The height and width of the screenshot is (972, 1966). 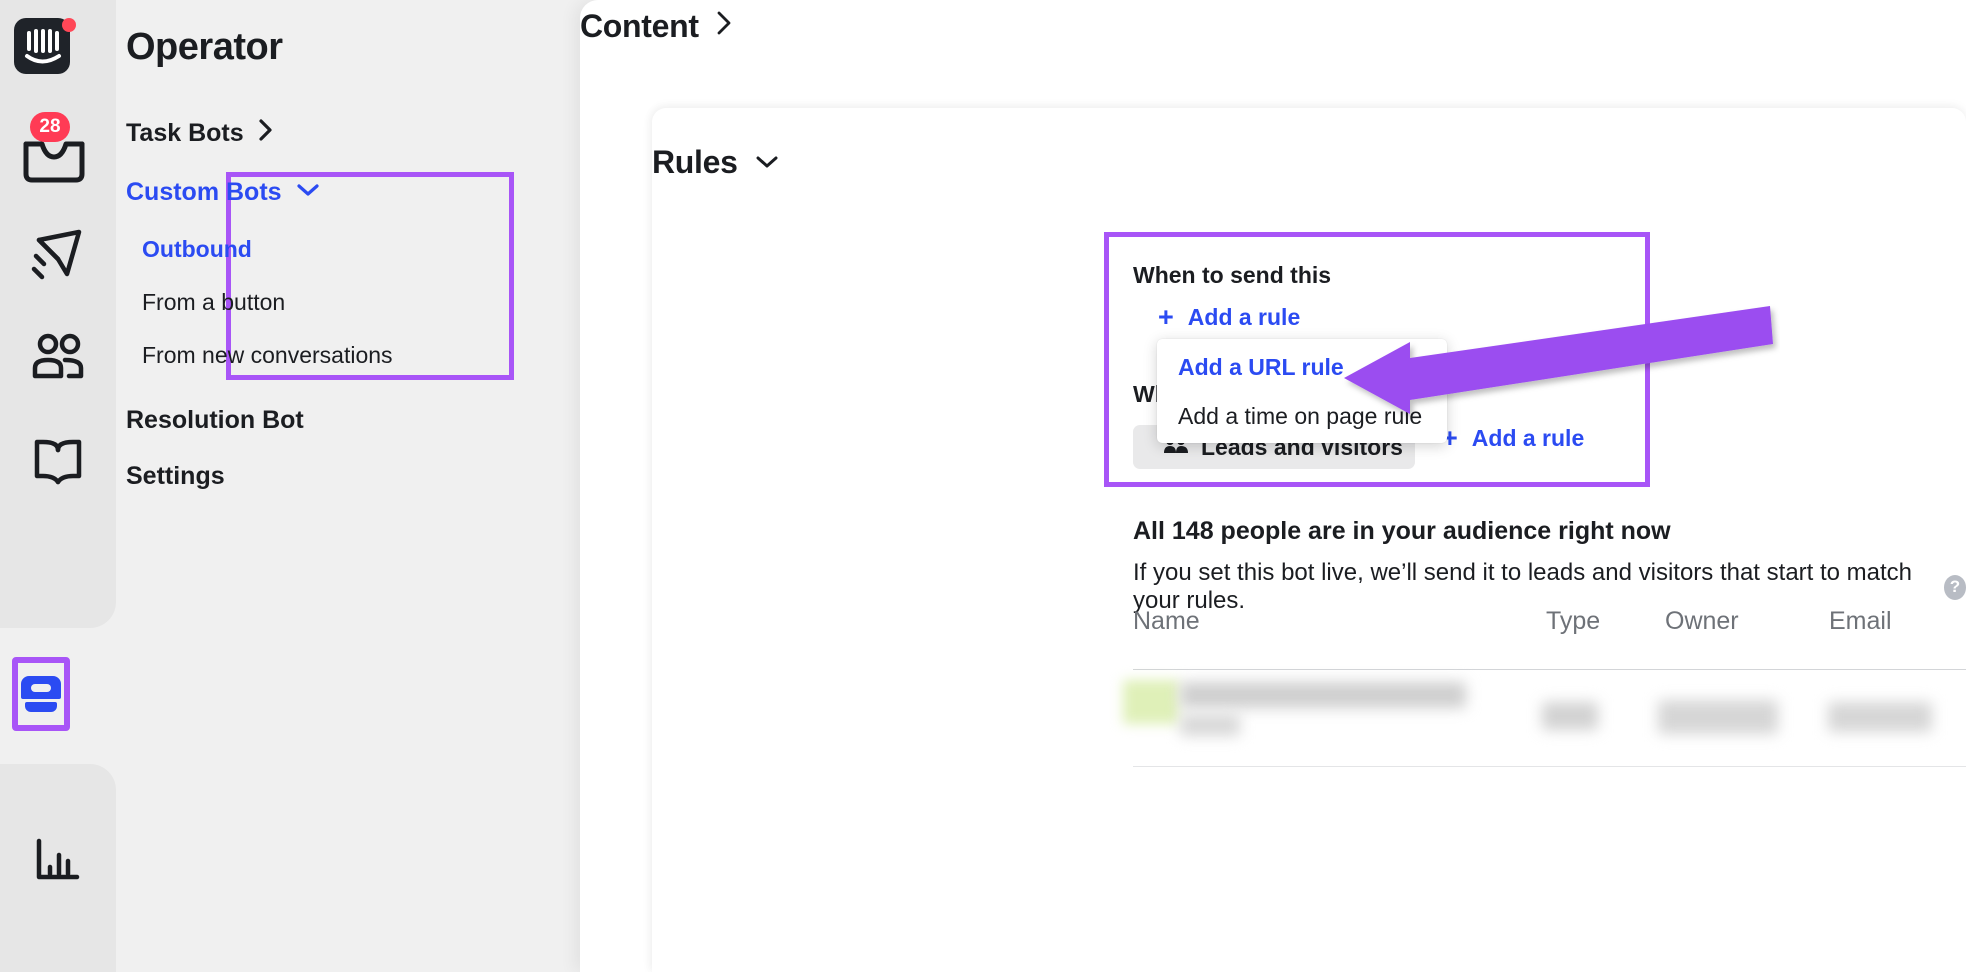 What do you see at coordinates (1232, 275) in the screenshot?
I see `when-to-send-label: When to send this` at bounding box center [1232, 275].